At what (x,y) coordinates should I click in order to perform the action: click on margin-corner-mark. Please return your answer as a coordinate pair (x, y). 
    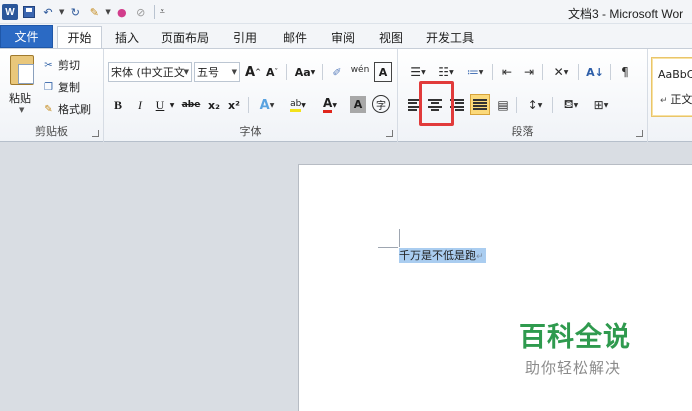
    Looking at the image, I should click on (399, 238).